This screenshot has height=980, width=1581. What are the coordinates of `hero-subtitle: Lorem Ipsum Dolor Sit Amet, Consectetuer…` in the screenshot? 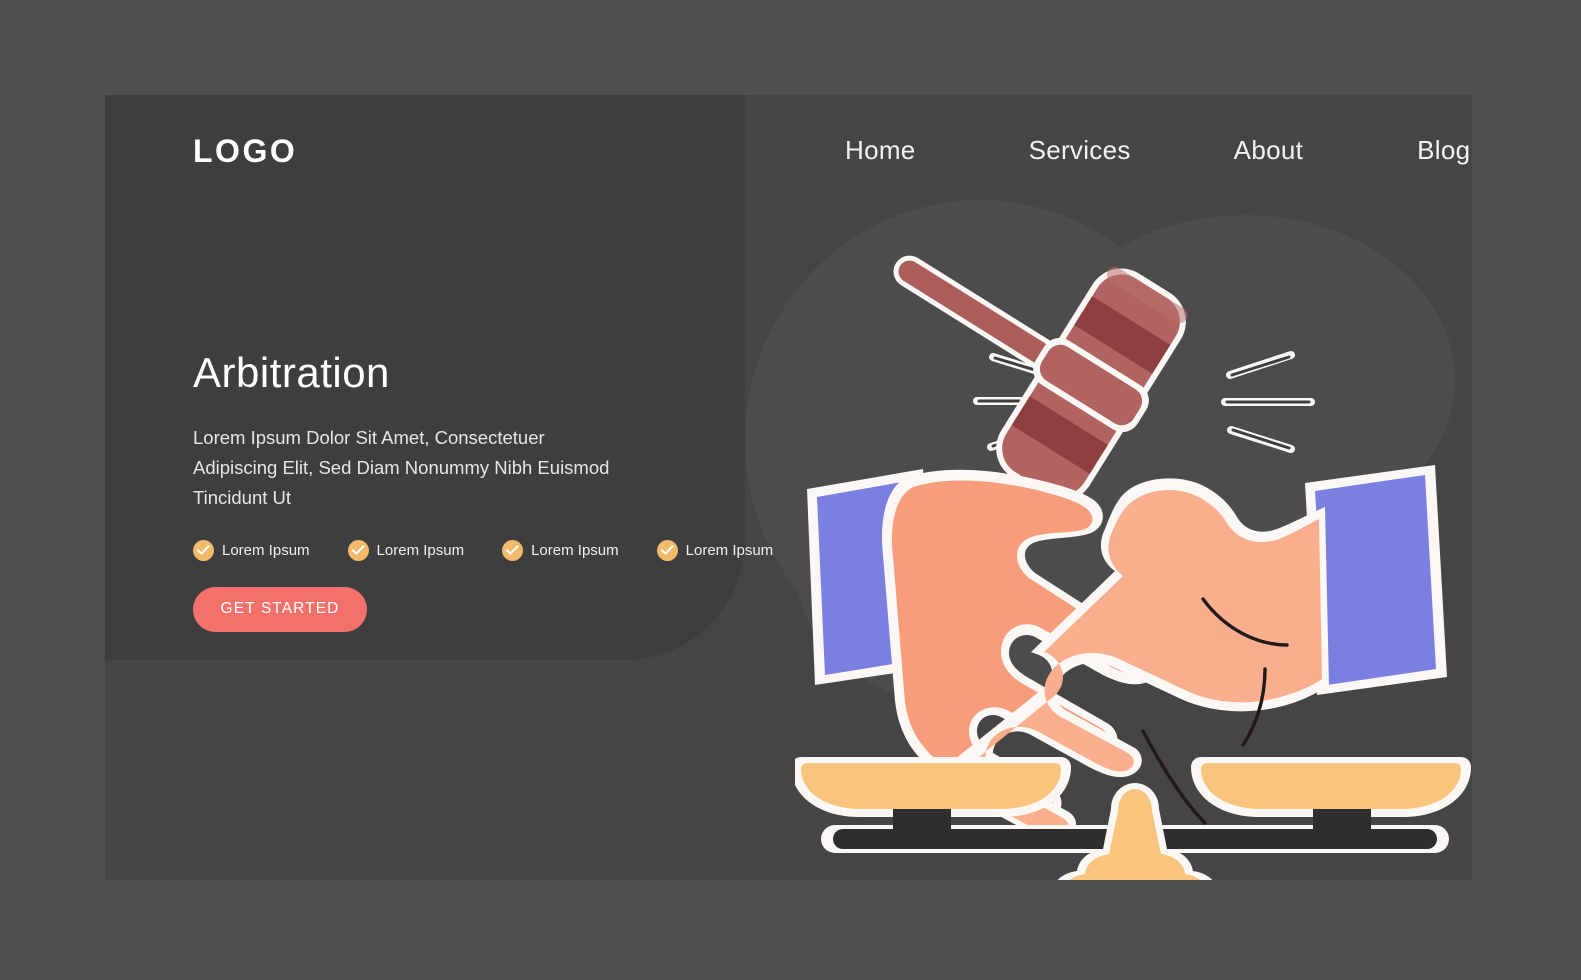 It's located at (401, 468).